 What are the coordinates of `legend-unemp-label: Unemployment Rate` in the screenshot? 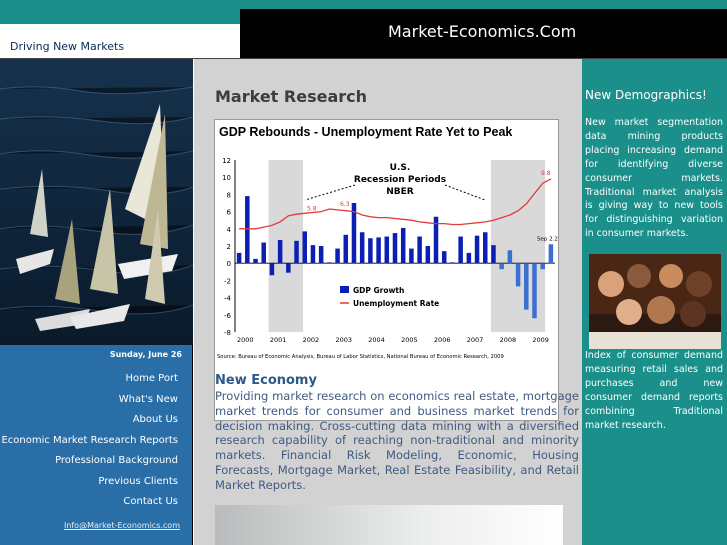 It's located at (396, 303).